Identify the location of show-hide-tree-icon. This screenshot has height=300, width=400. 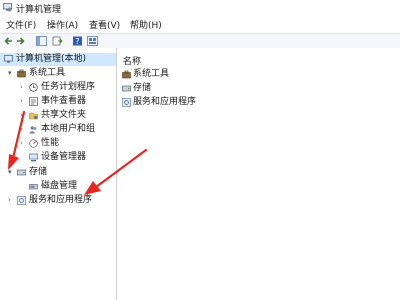
(41, 41).